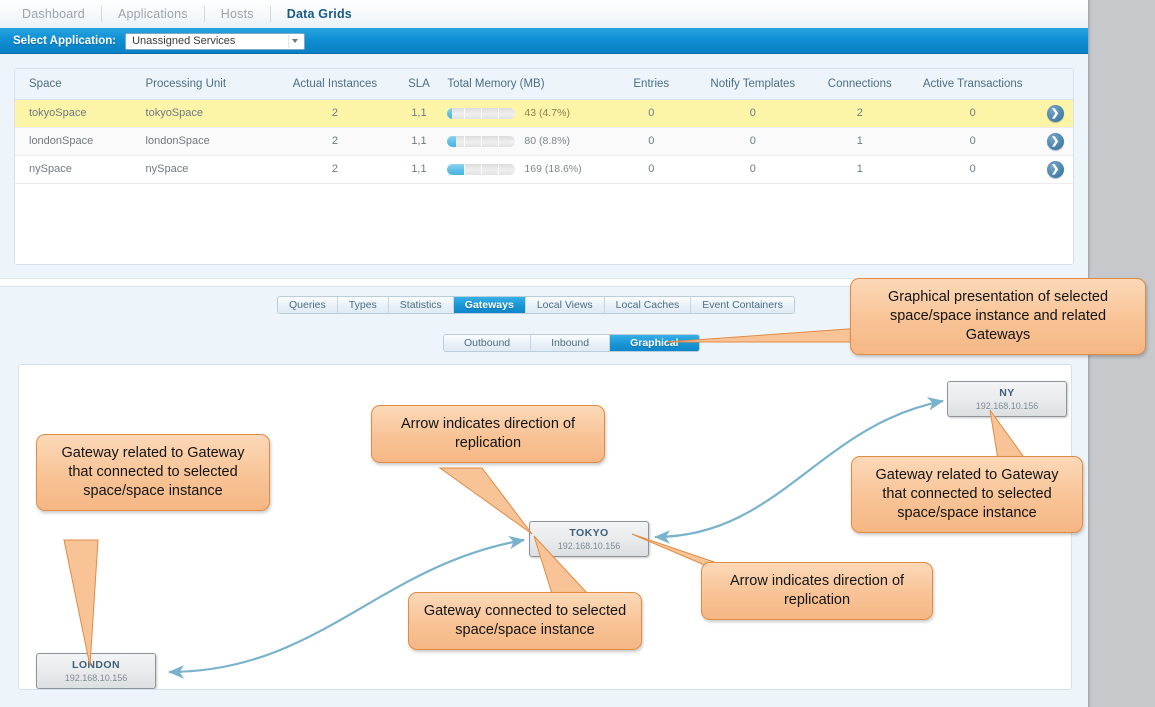 The width and height of the screenshot is (1155, 707). I want to click on tab-local-views: Local Views, so click(565, 305).